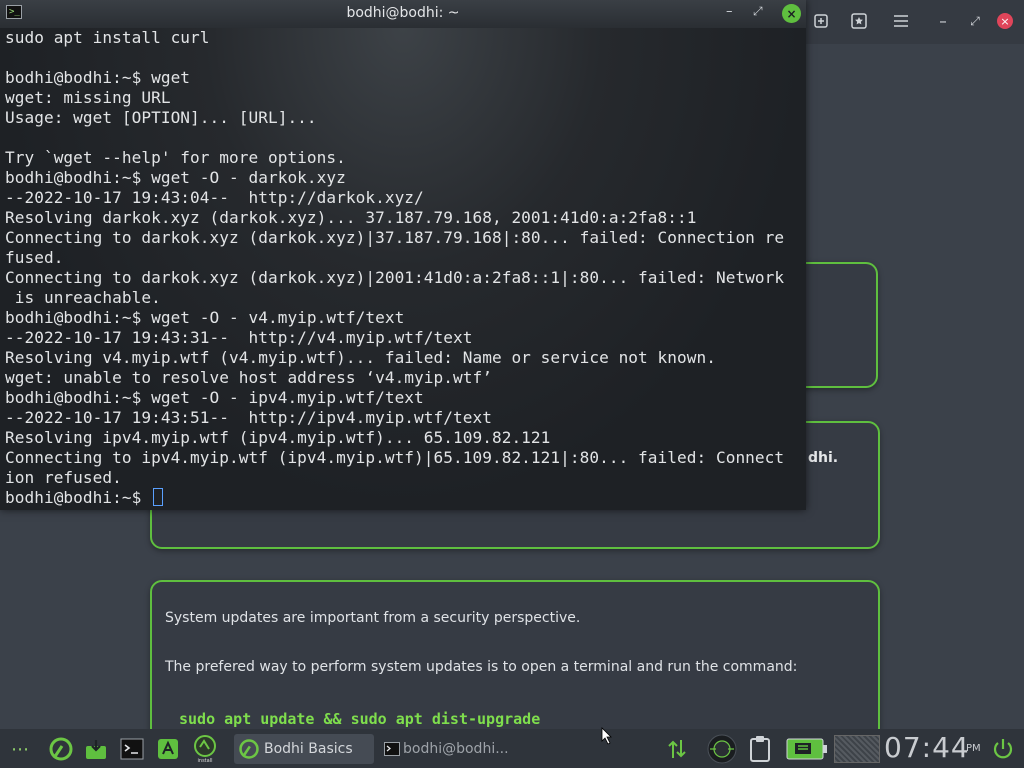 Image resolution: width=1024 pixels, height=768 pixels. Describe the element at coordinates (205, 749) in the screenshot. I see `install-icon: install` at that location.